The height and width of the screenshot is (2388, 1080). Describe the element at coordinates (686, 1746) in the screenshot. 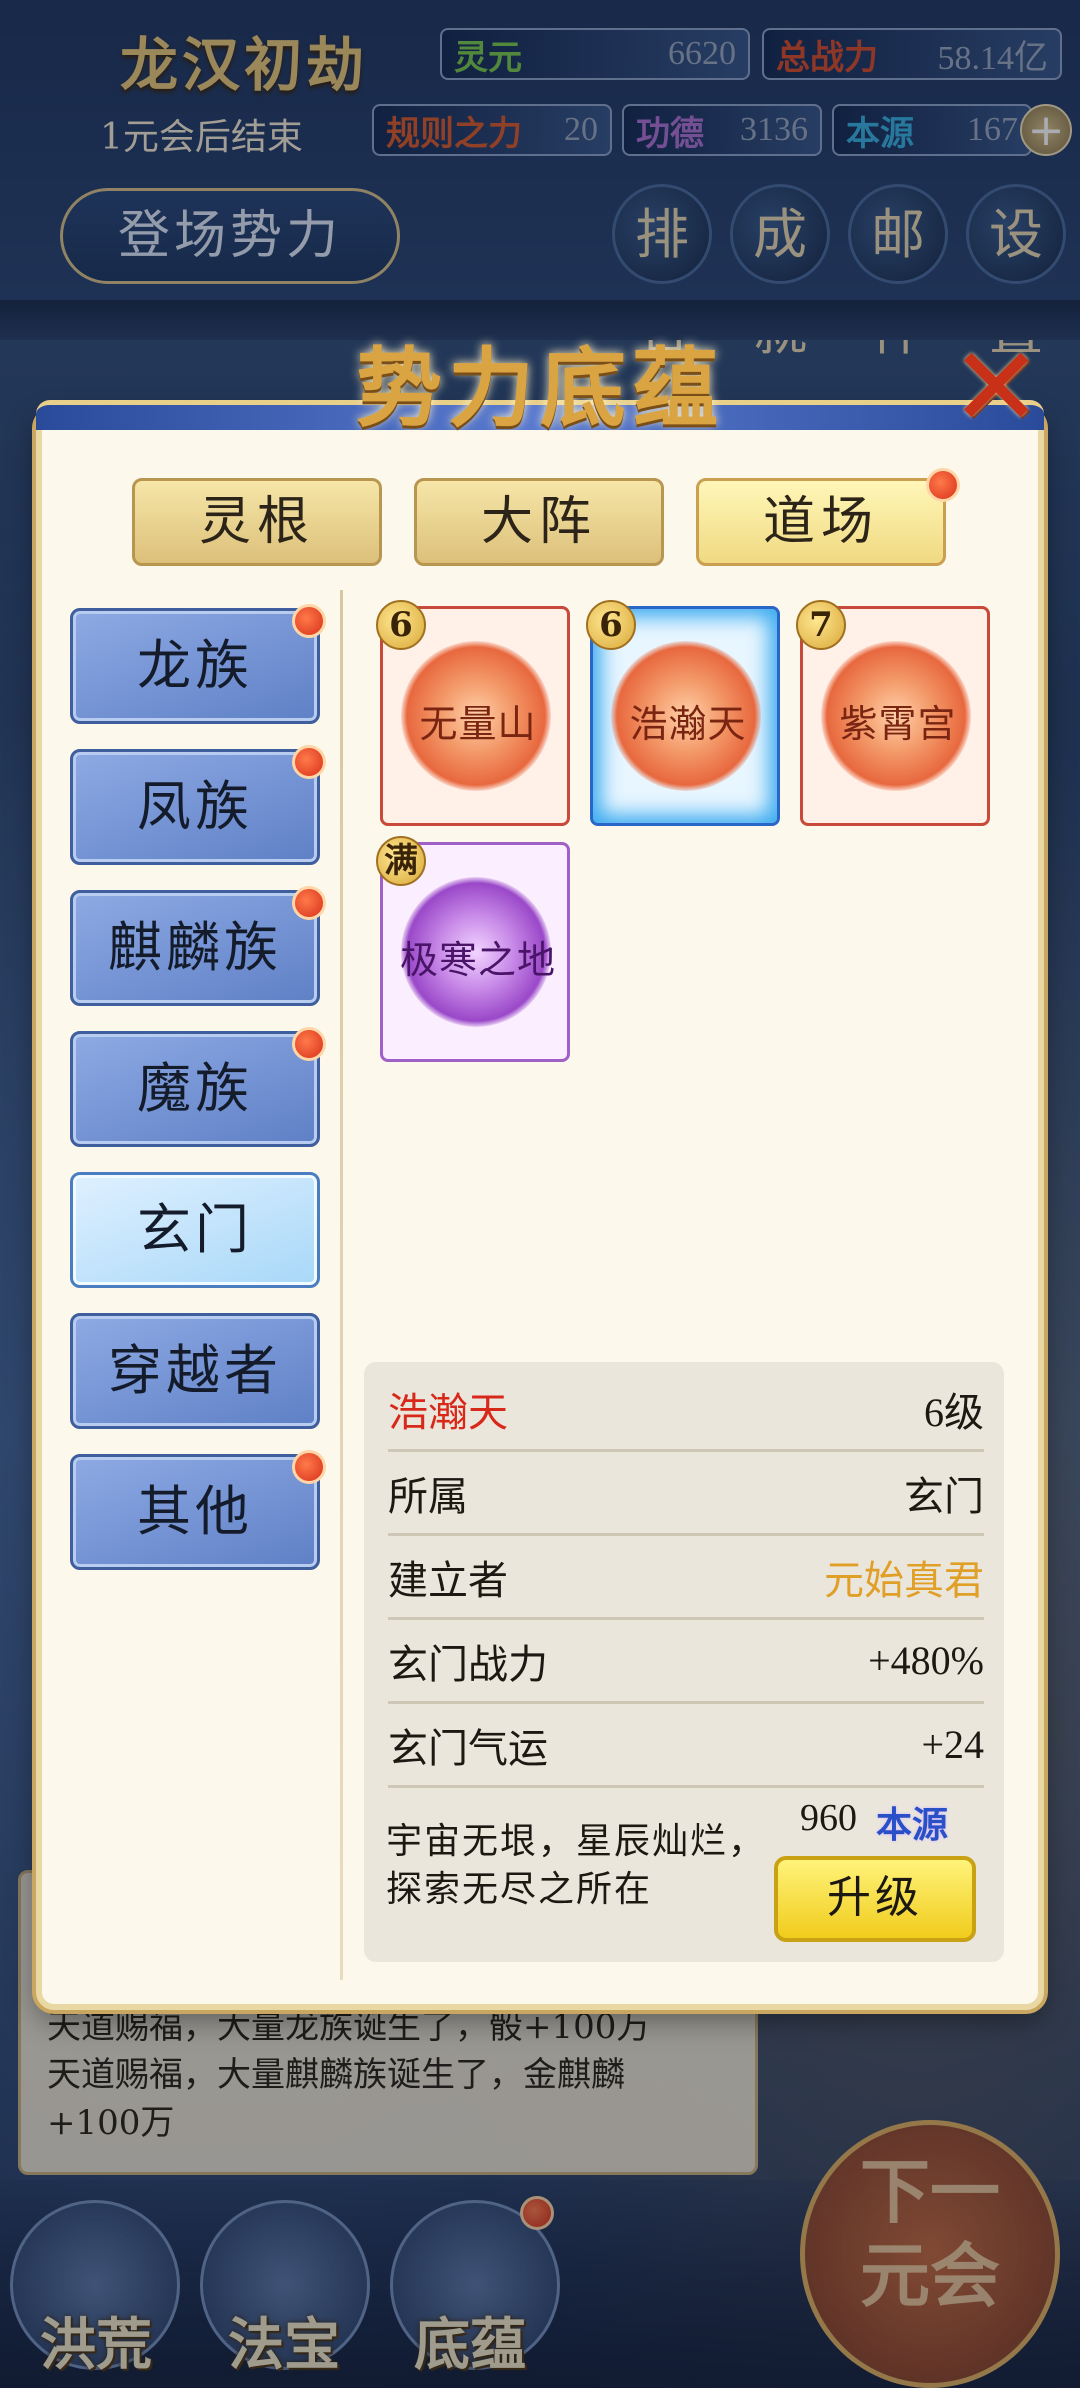

I see `detail-row-fortune: 玄门气运 +24` at that location.